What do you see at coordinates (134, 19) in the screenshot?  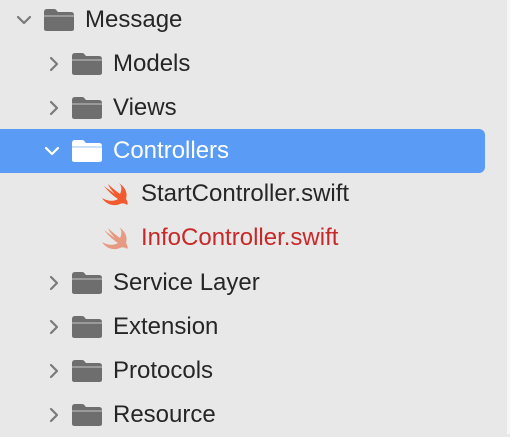 I see `tree-row-label: Message` at bounding box center [134, 19].